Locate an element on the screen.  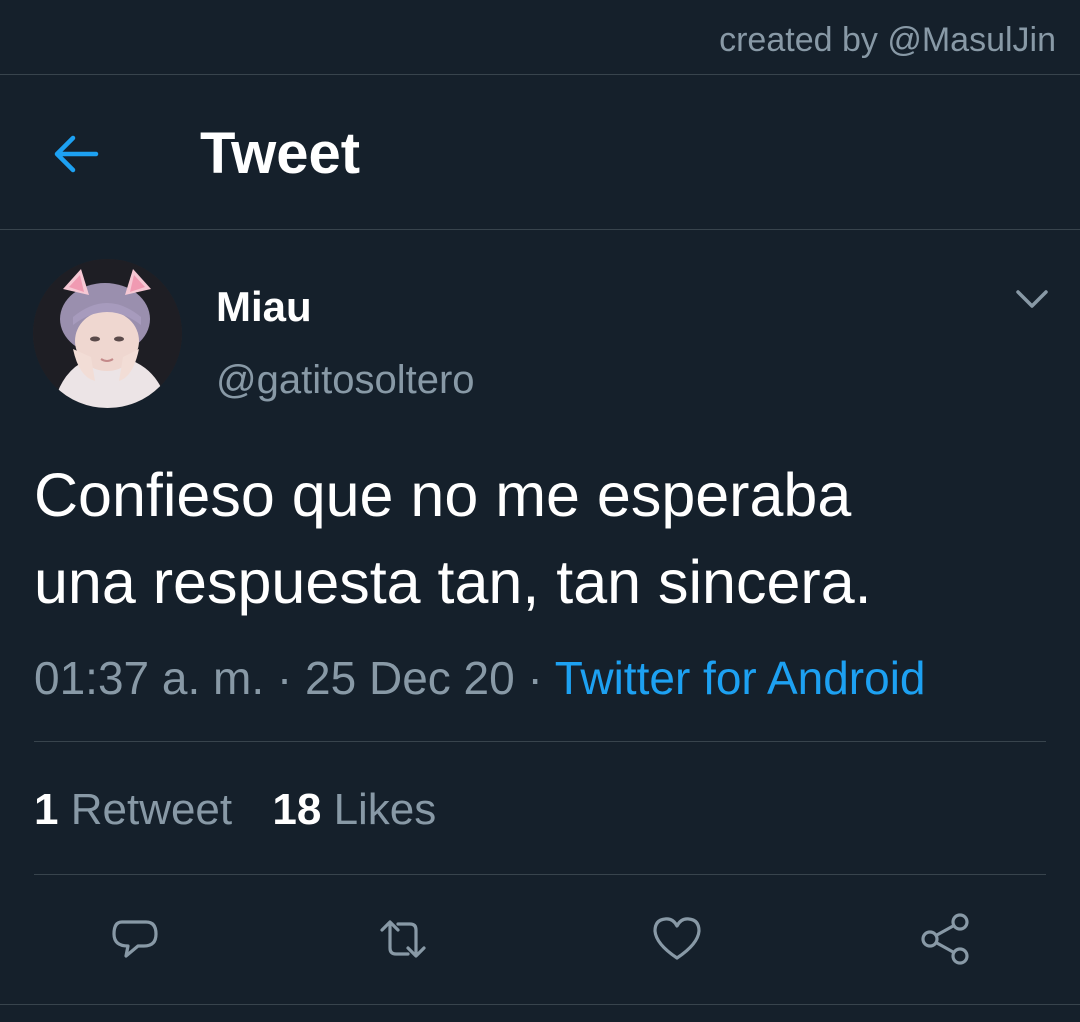
arrow-left-icon is located at coordinates (76, 154).